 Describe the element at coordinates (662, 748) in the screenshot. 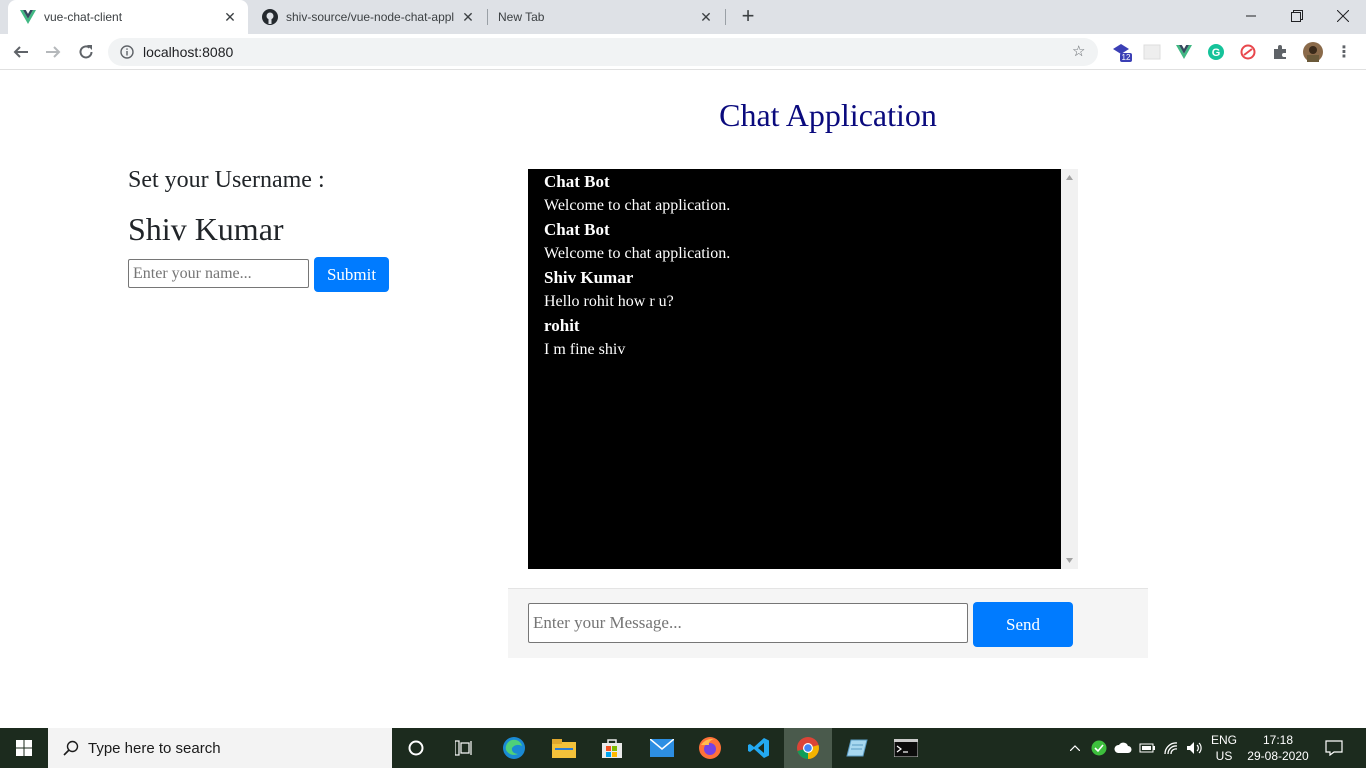

I see `mail-icon` at that location.